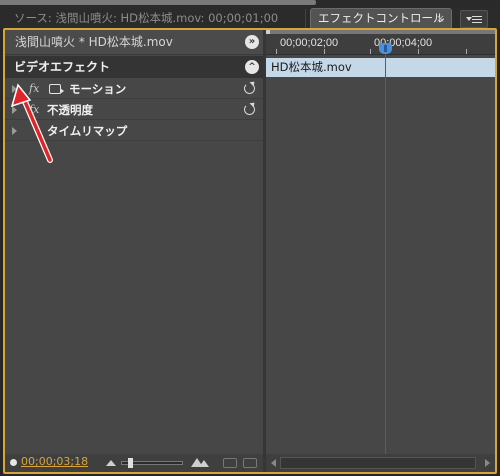 This screenshot has width=500, height=476. What do you see at coordinates (273, 463) in the screenshot?
I see `scroll-left-icon` at bounding box center [273, 463].